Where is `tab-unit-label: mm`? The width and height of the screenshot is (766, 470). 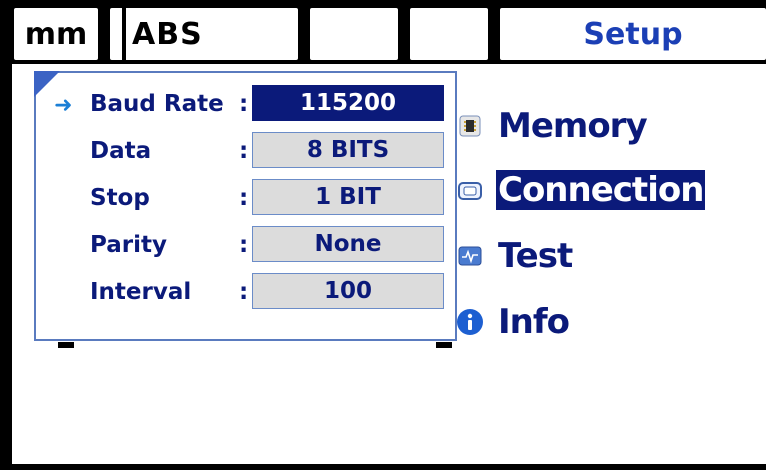 tab-unit-label: mm is located at coordinates (56, 34).